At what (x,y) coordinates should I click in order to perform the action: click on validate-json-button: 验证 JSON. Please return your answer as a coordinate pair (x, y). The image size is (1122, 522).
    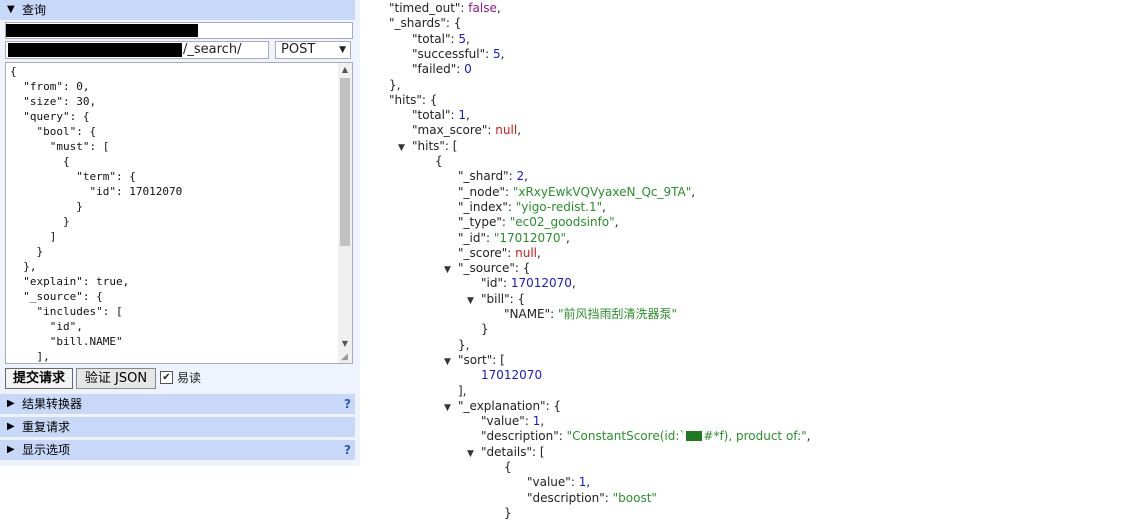
    Looking at the image, I should click on (116, 378).